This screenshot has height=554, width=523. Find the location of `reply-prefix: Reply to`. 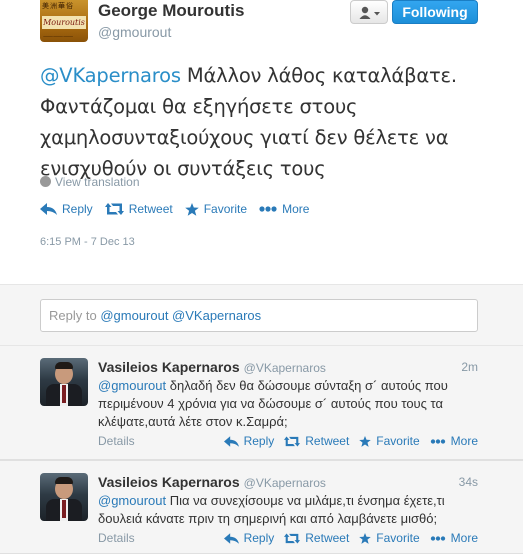

reply-prefix: Reply to is located at coordinates (73, 315).